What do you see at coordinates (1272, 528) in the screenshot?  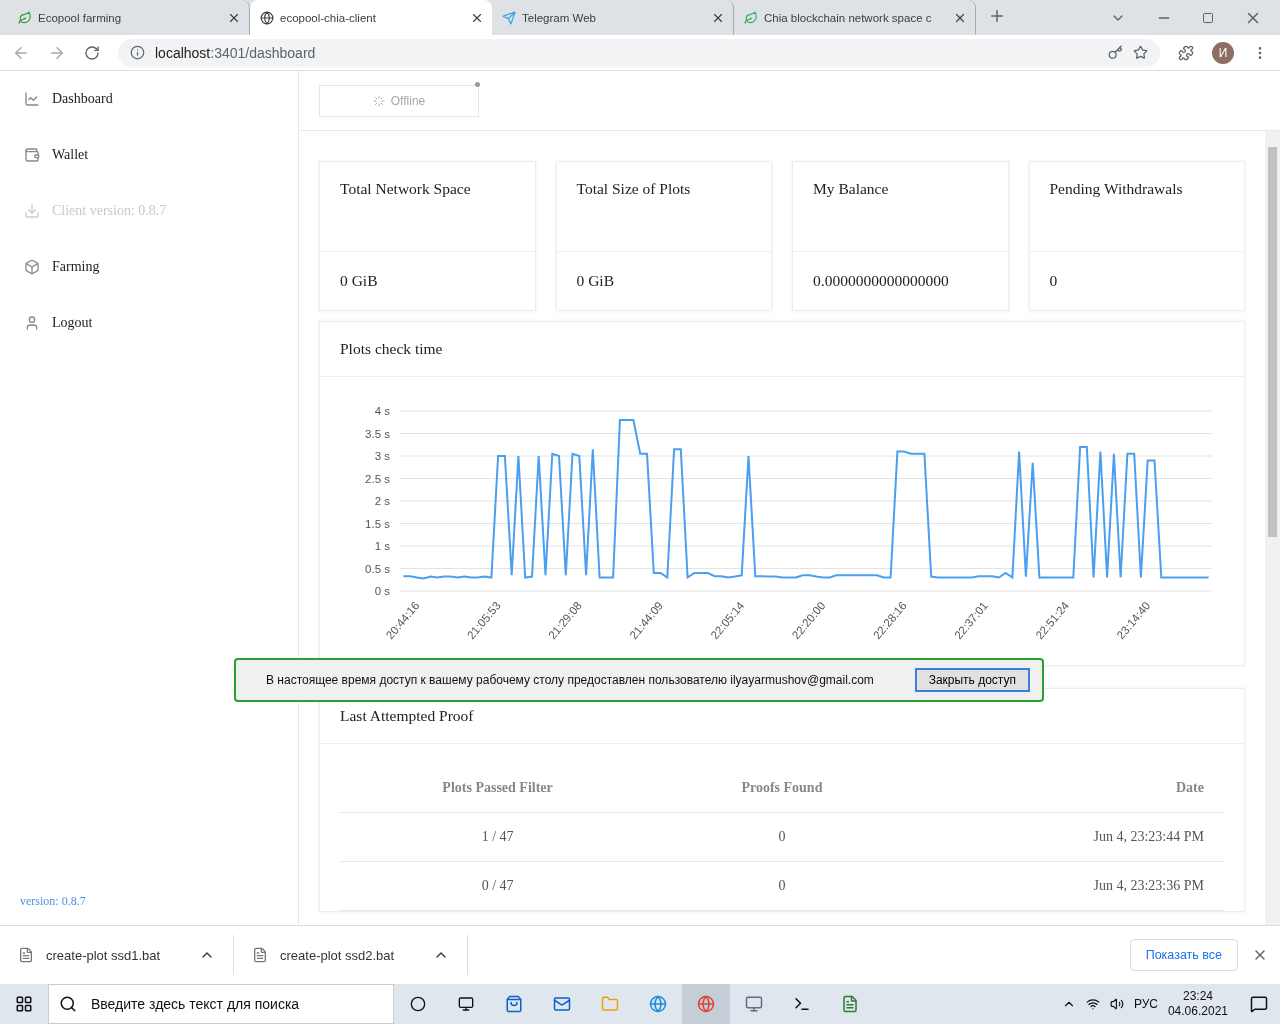 I see `scrollbar` at bounding box center [1272, 528].